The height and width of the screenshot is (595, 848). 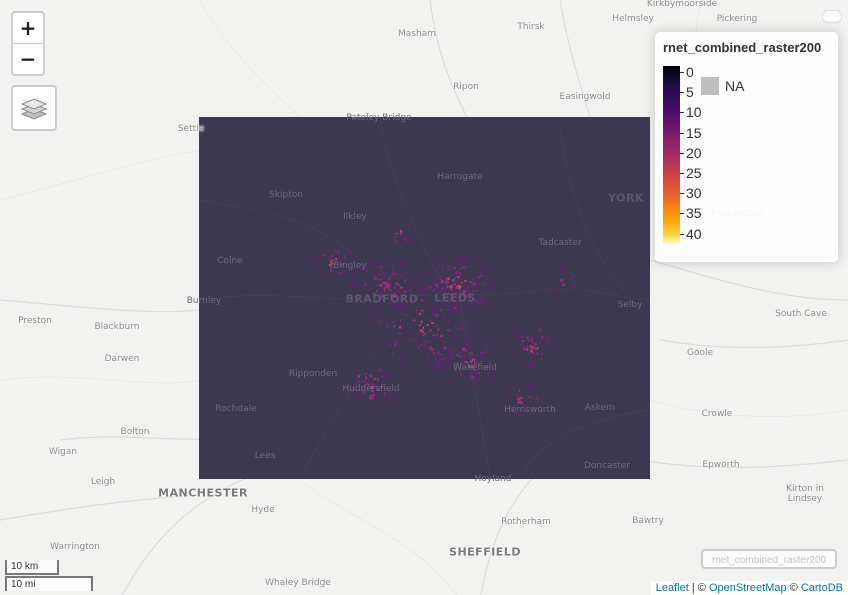 I want to click on place-label-warrington: Warrington, so click(x=75, y=547).